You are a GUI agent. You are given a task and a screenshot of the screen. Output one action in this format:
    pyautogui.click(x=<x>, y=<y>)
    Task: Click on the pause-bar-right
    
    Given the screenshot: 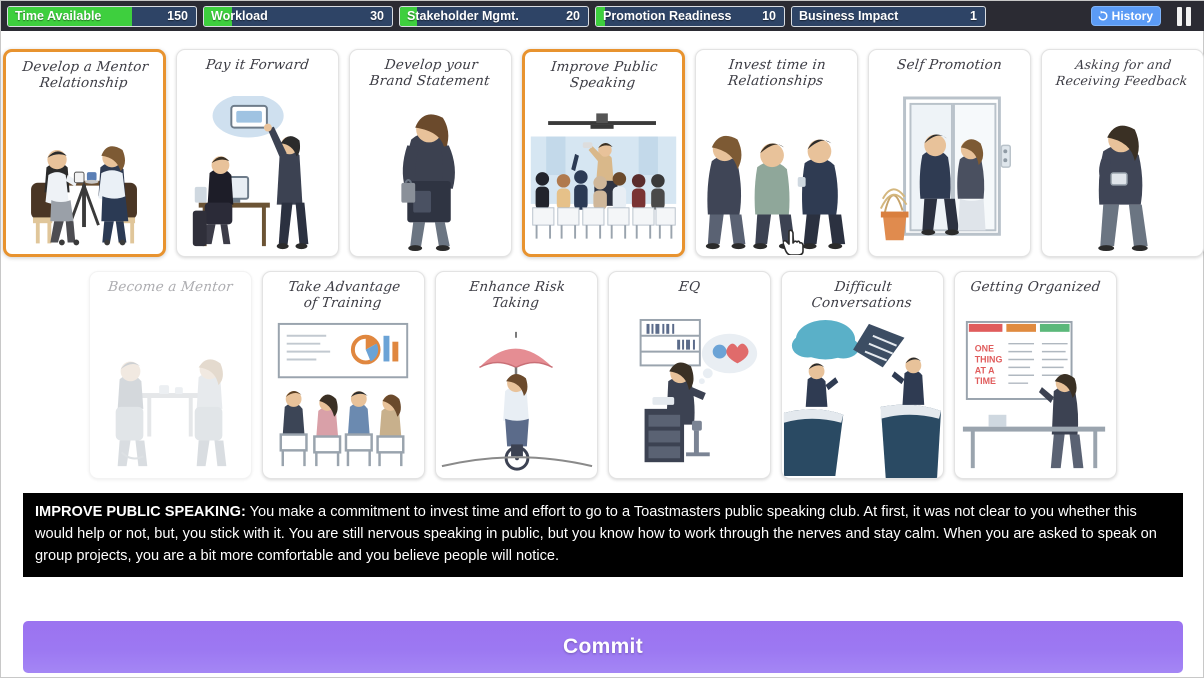 What is the action you would take?
    pyautogui.click(x=1188, y=16)
    